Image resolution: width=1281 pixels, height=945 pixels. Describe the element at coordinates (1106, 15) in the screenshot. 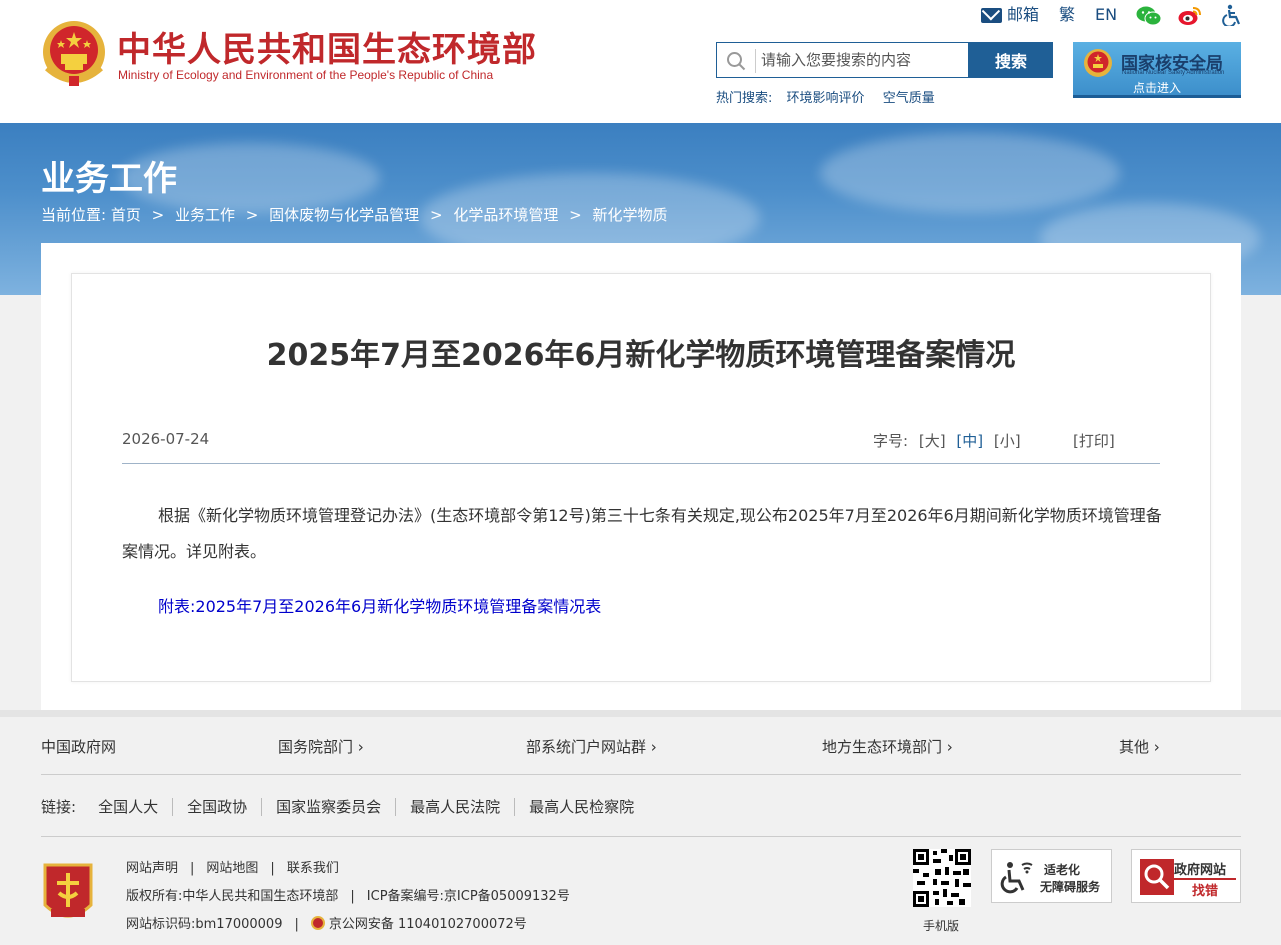

I see `english-link: EN` at that location.